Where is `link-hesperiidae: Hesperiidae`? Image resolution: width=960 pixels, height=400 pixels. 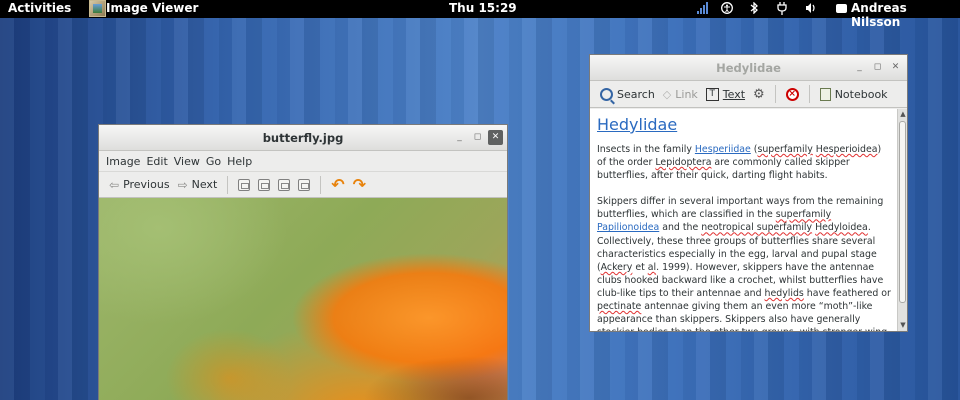
link-hesperiidae: Hesperiidae is located at coordinates (723, 149).